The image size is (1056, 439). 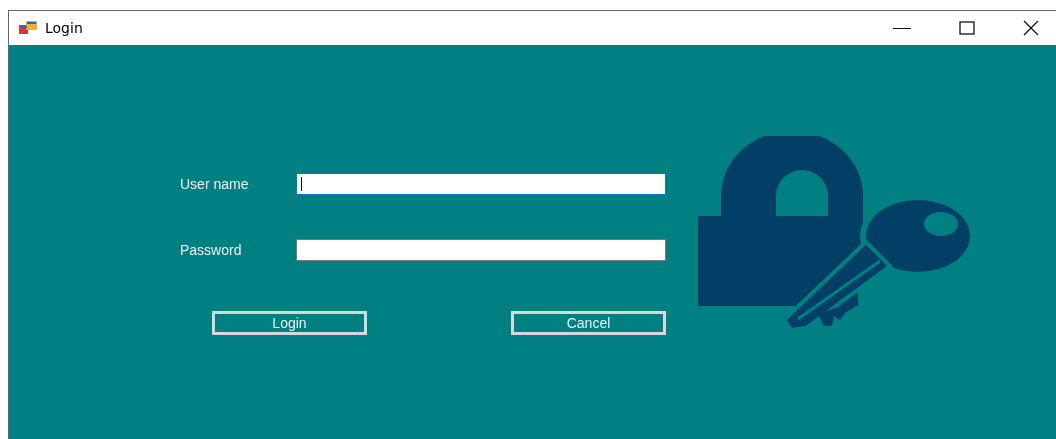 I want to click on window-title: Login, so click(x=64, y=28).